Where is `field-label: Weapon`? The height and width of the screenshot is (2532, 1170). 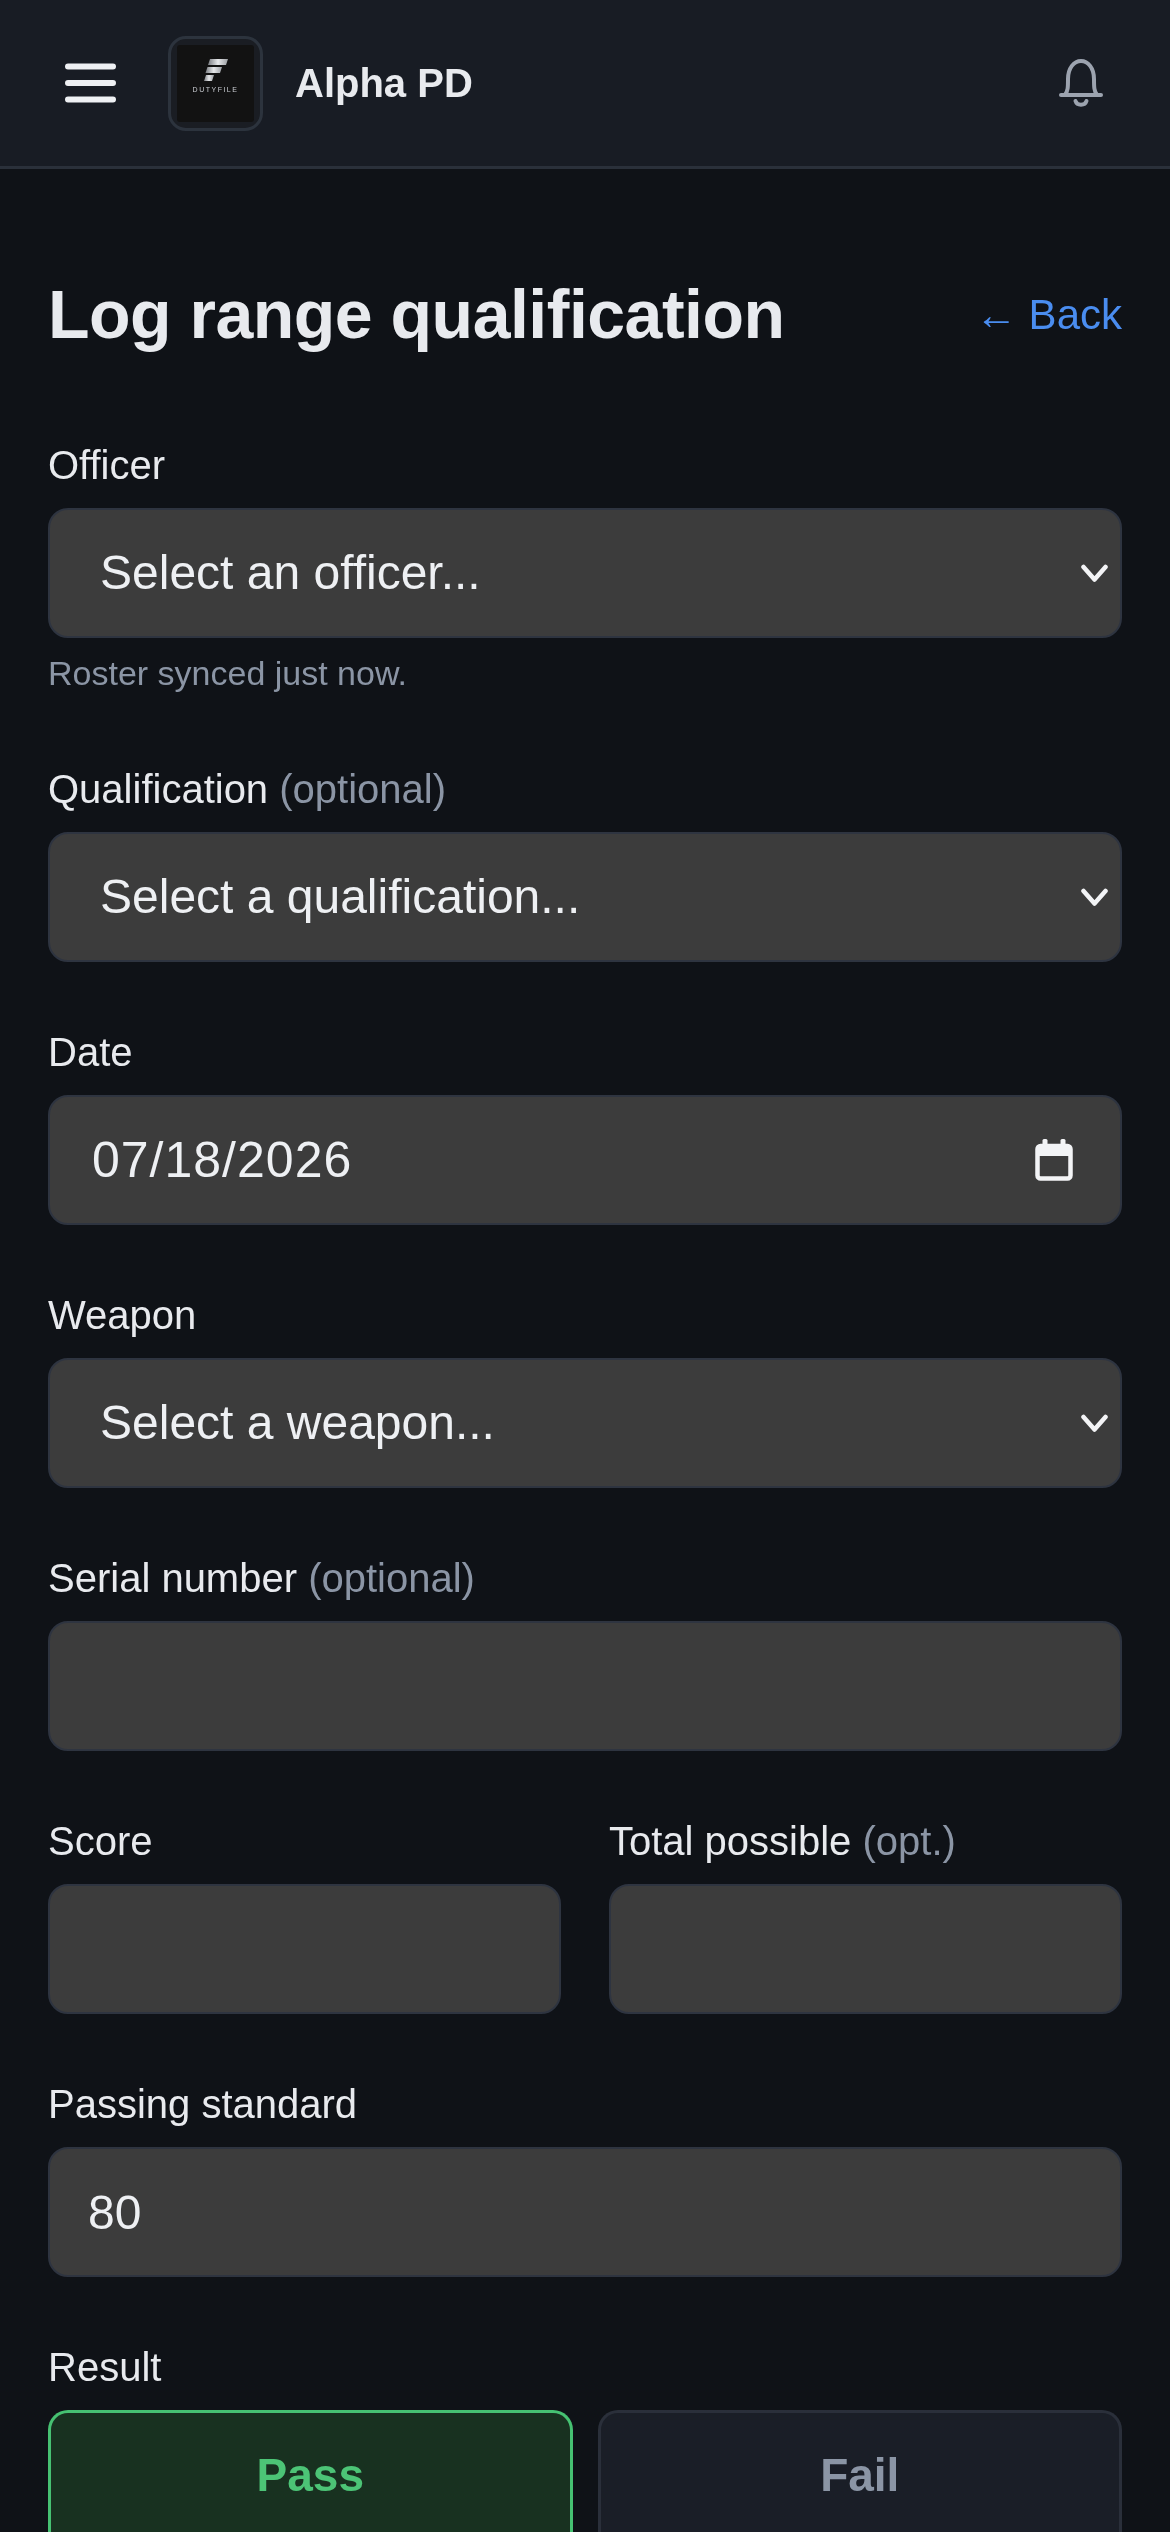
field-label: Weapon is located at coordinates (123, 1315).